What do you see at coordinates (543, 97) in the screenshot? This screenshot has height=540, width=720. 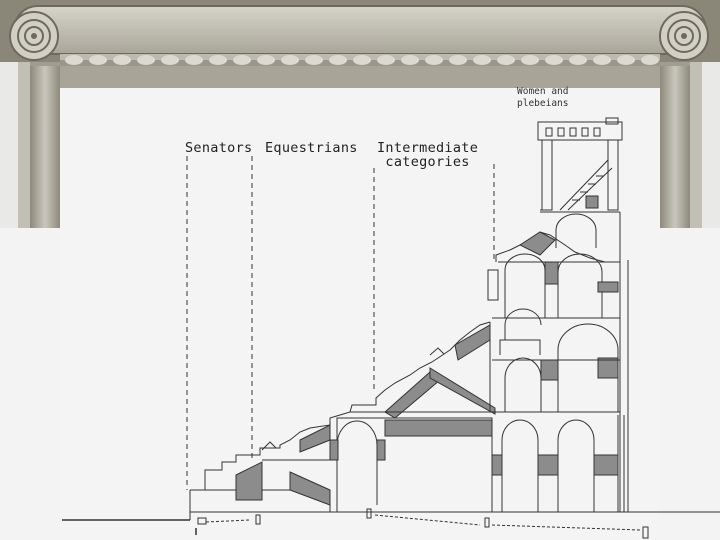 I see `label-women-and-plebeians: Women and plebeians` at bounding box center [543, 97].